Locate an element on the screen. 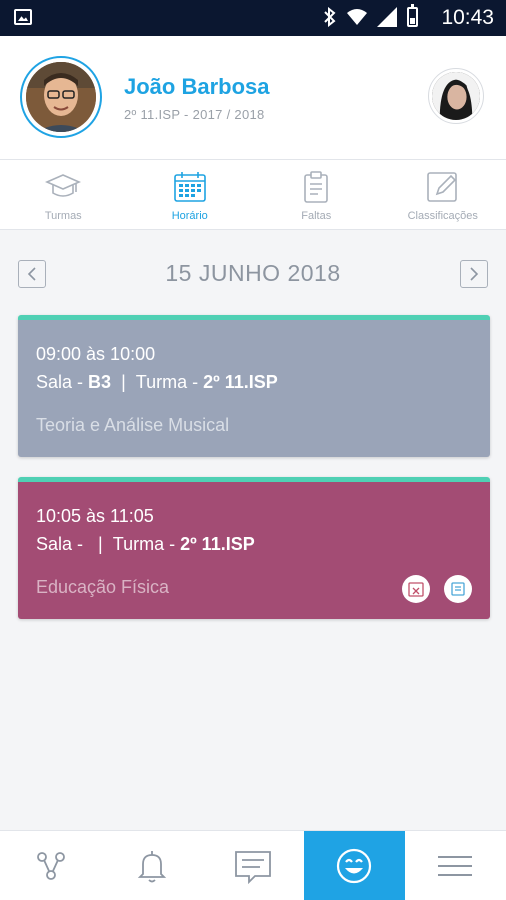  tab-label: Turmas is located at coordinates (63, 216).